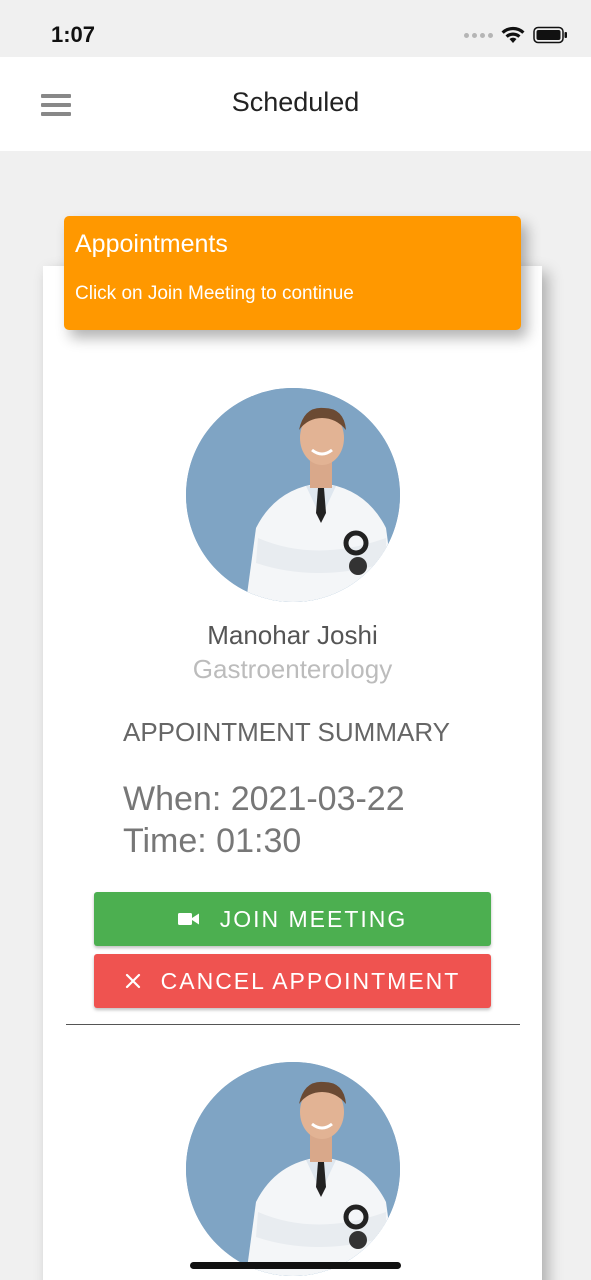  Describe the element at coordinates (286, 732) in the screenshot. I see `appointment-summary-title: APPOINTMENT SUMMARY` at that location.